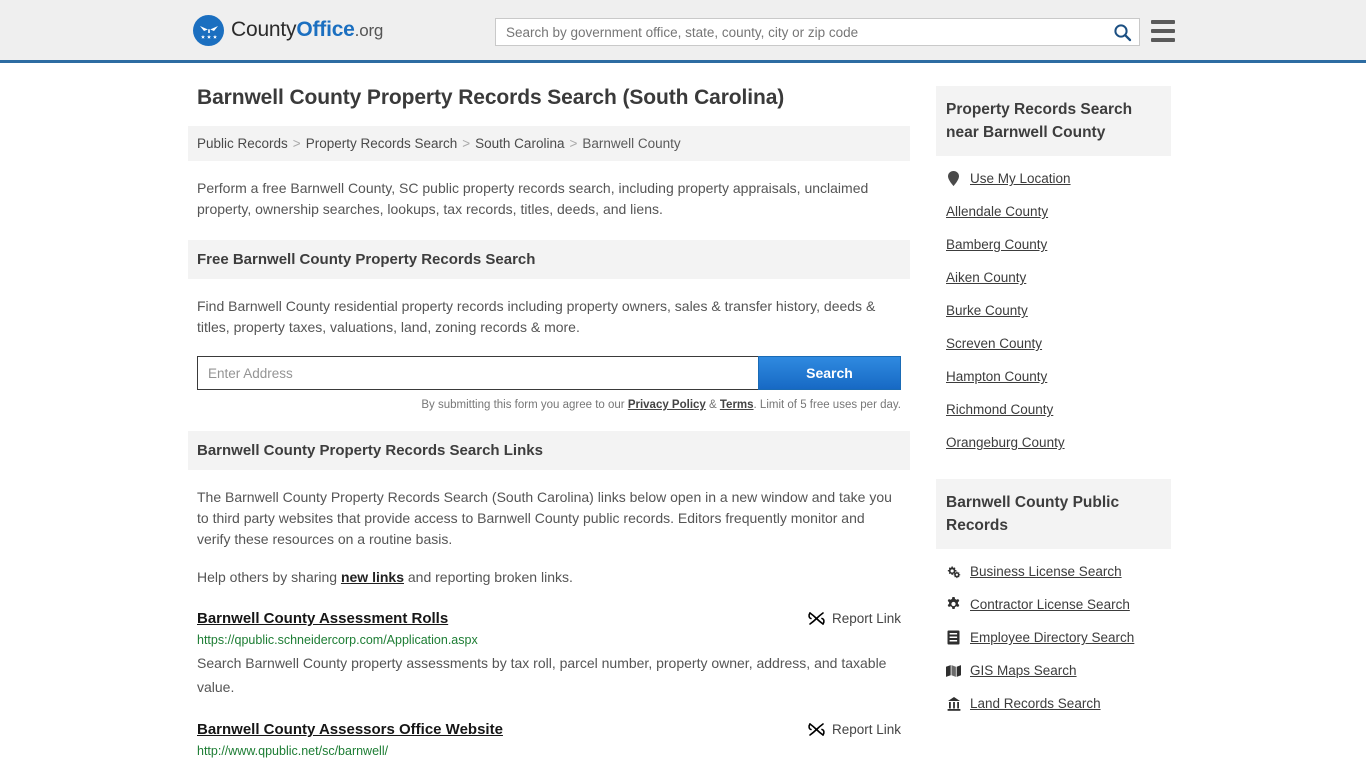  I want to click on breadcrumb-item-south-carolina: South Carolina, so click(519, 143).